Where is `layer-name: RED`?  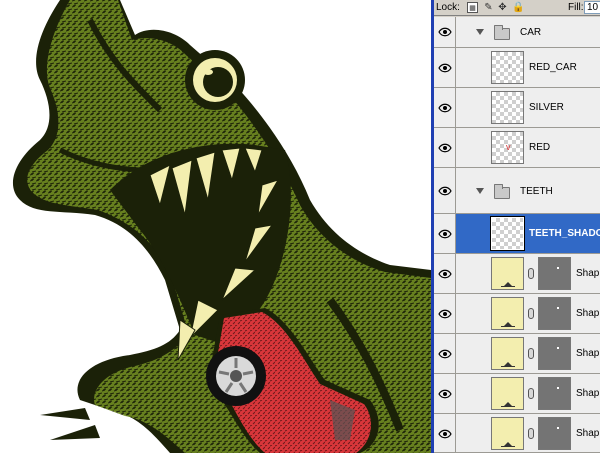 layer-name: RED is located at coordinates (540, 147).